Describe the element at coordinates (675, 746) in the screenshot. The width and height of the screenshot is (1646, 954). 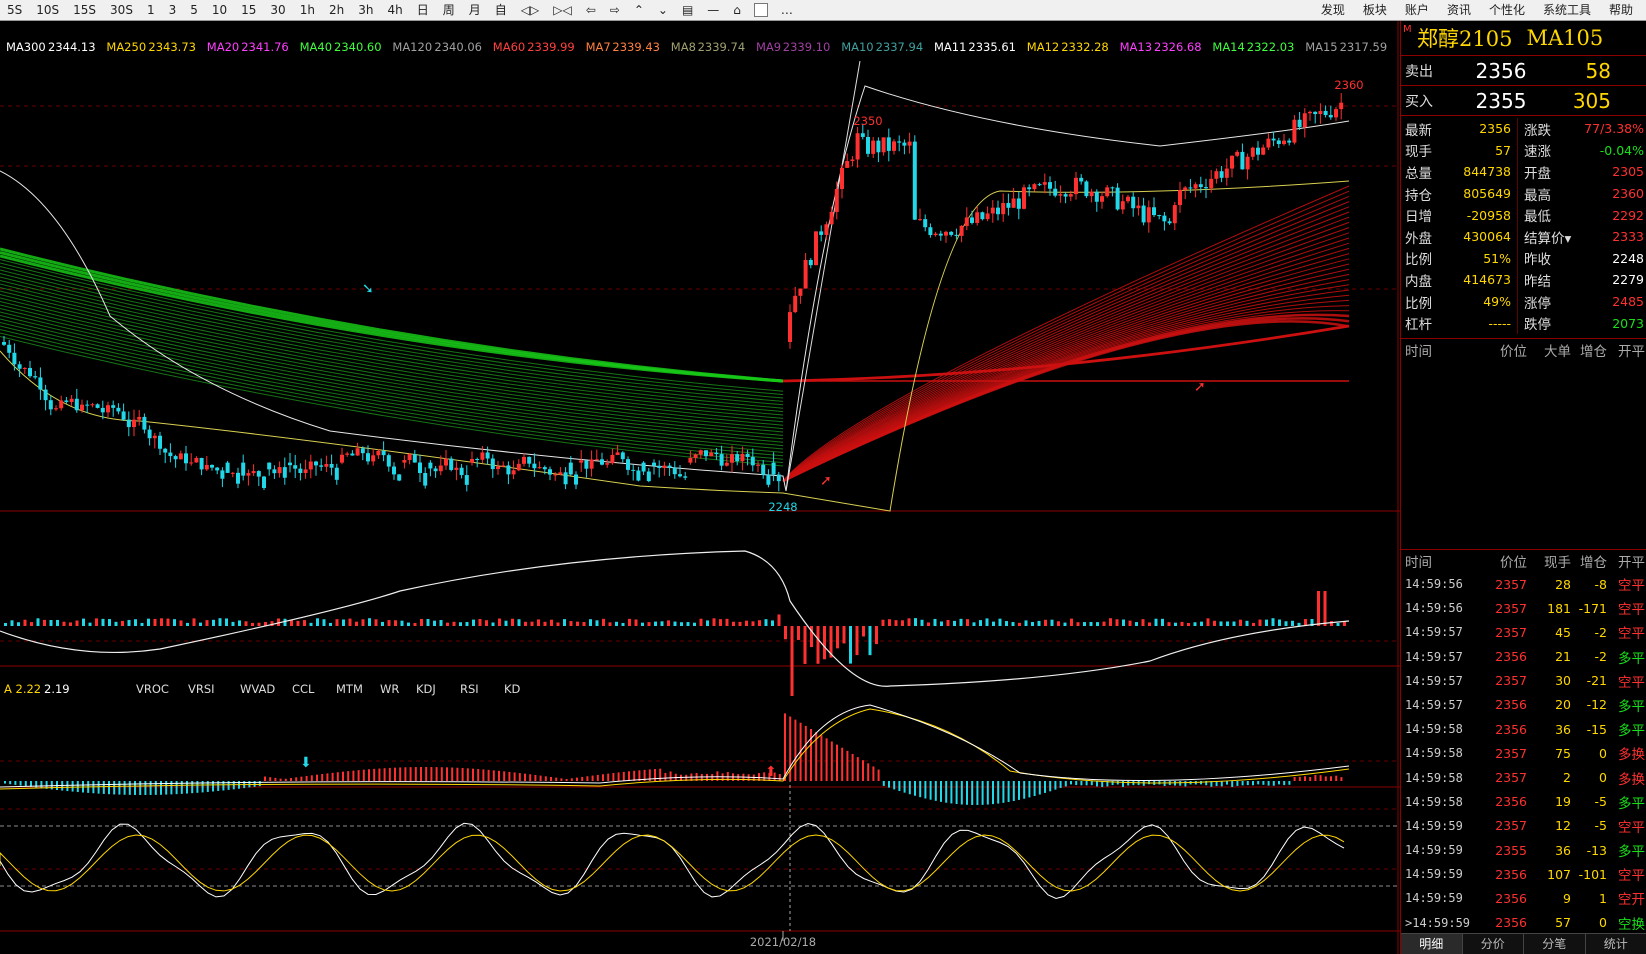
I see `macd-dif-line` at that location.